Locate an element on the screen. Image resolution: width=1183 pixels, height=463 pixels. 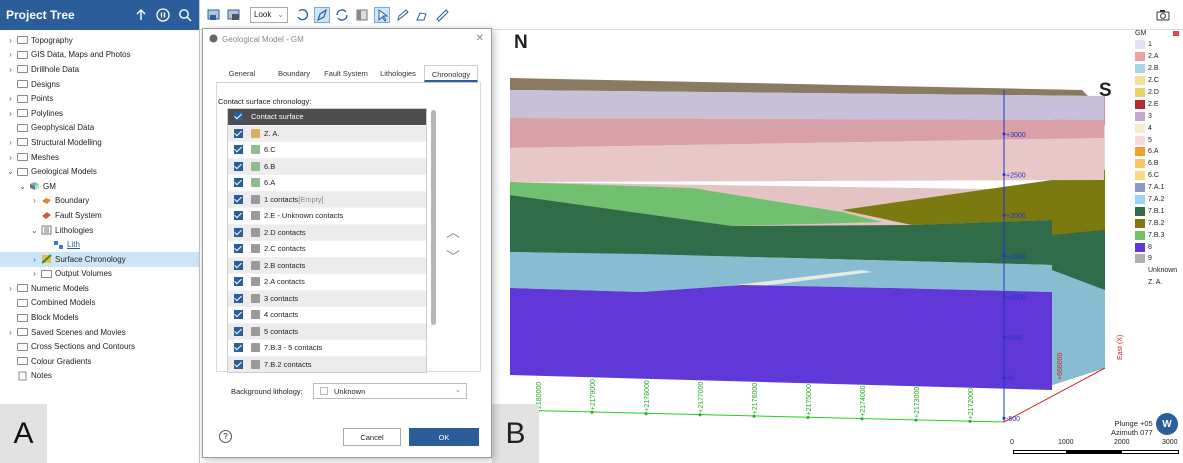
tree-item: Designs is located at coordinates (99, 84).